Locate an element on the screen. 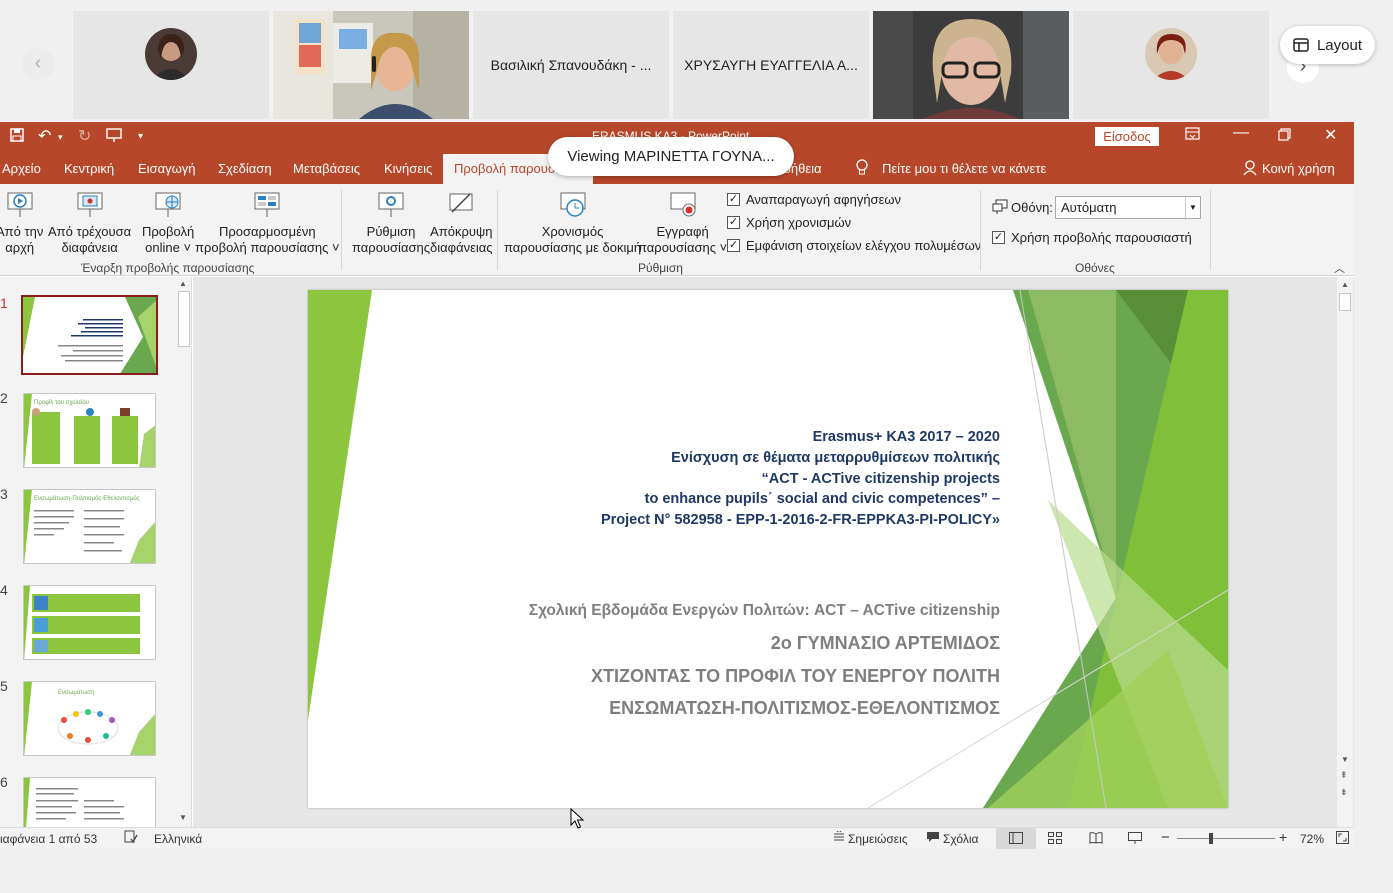 The image size is (1393, 893). record-slide-show-icon is located at coordinates (683, 204).